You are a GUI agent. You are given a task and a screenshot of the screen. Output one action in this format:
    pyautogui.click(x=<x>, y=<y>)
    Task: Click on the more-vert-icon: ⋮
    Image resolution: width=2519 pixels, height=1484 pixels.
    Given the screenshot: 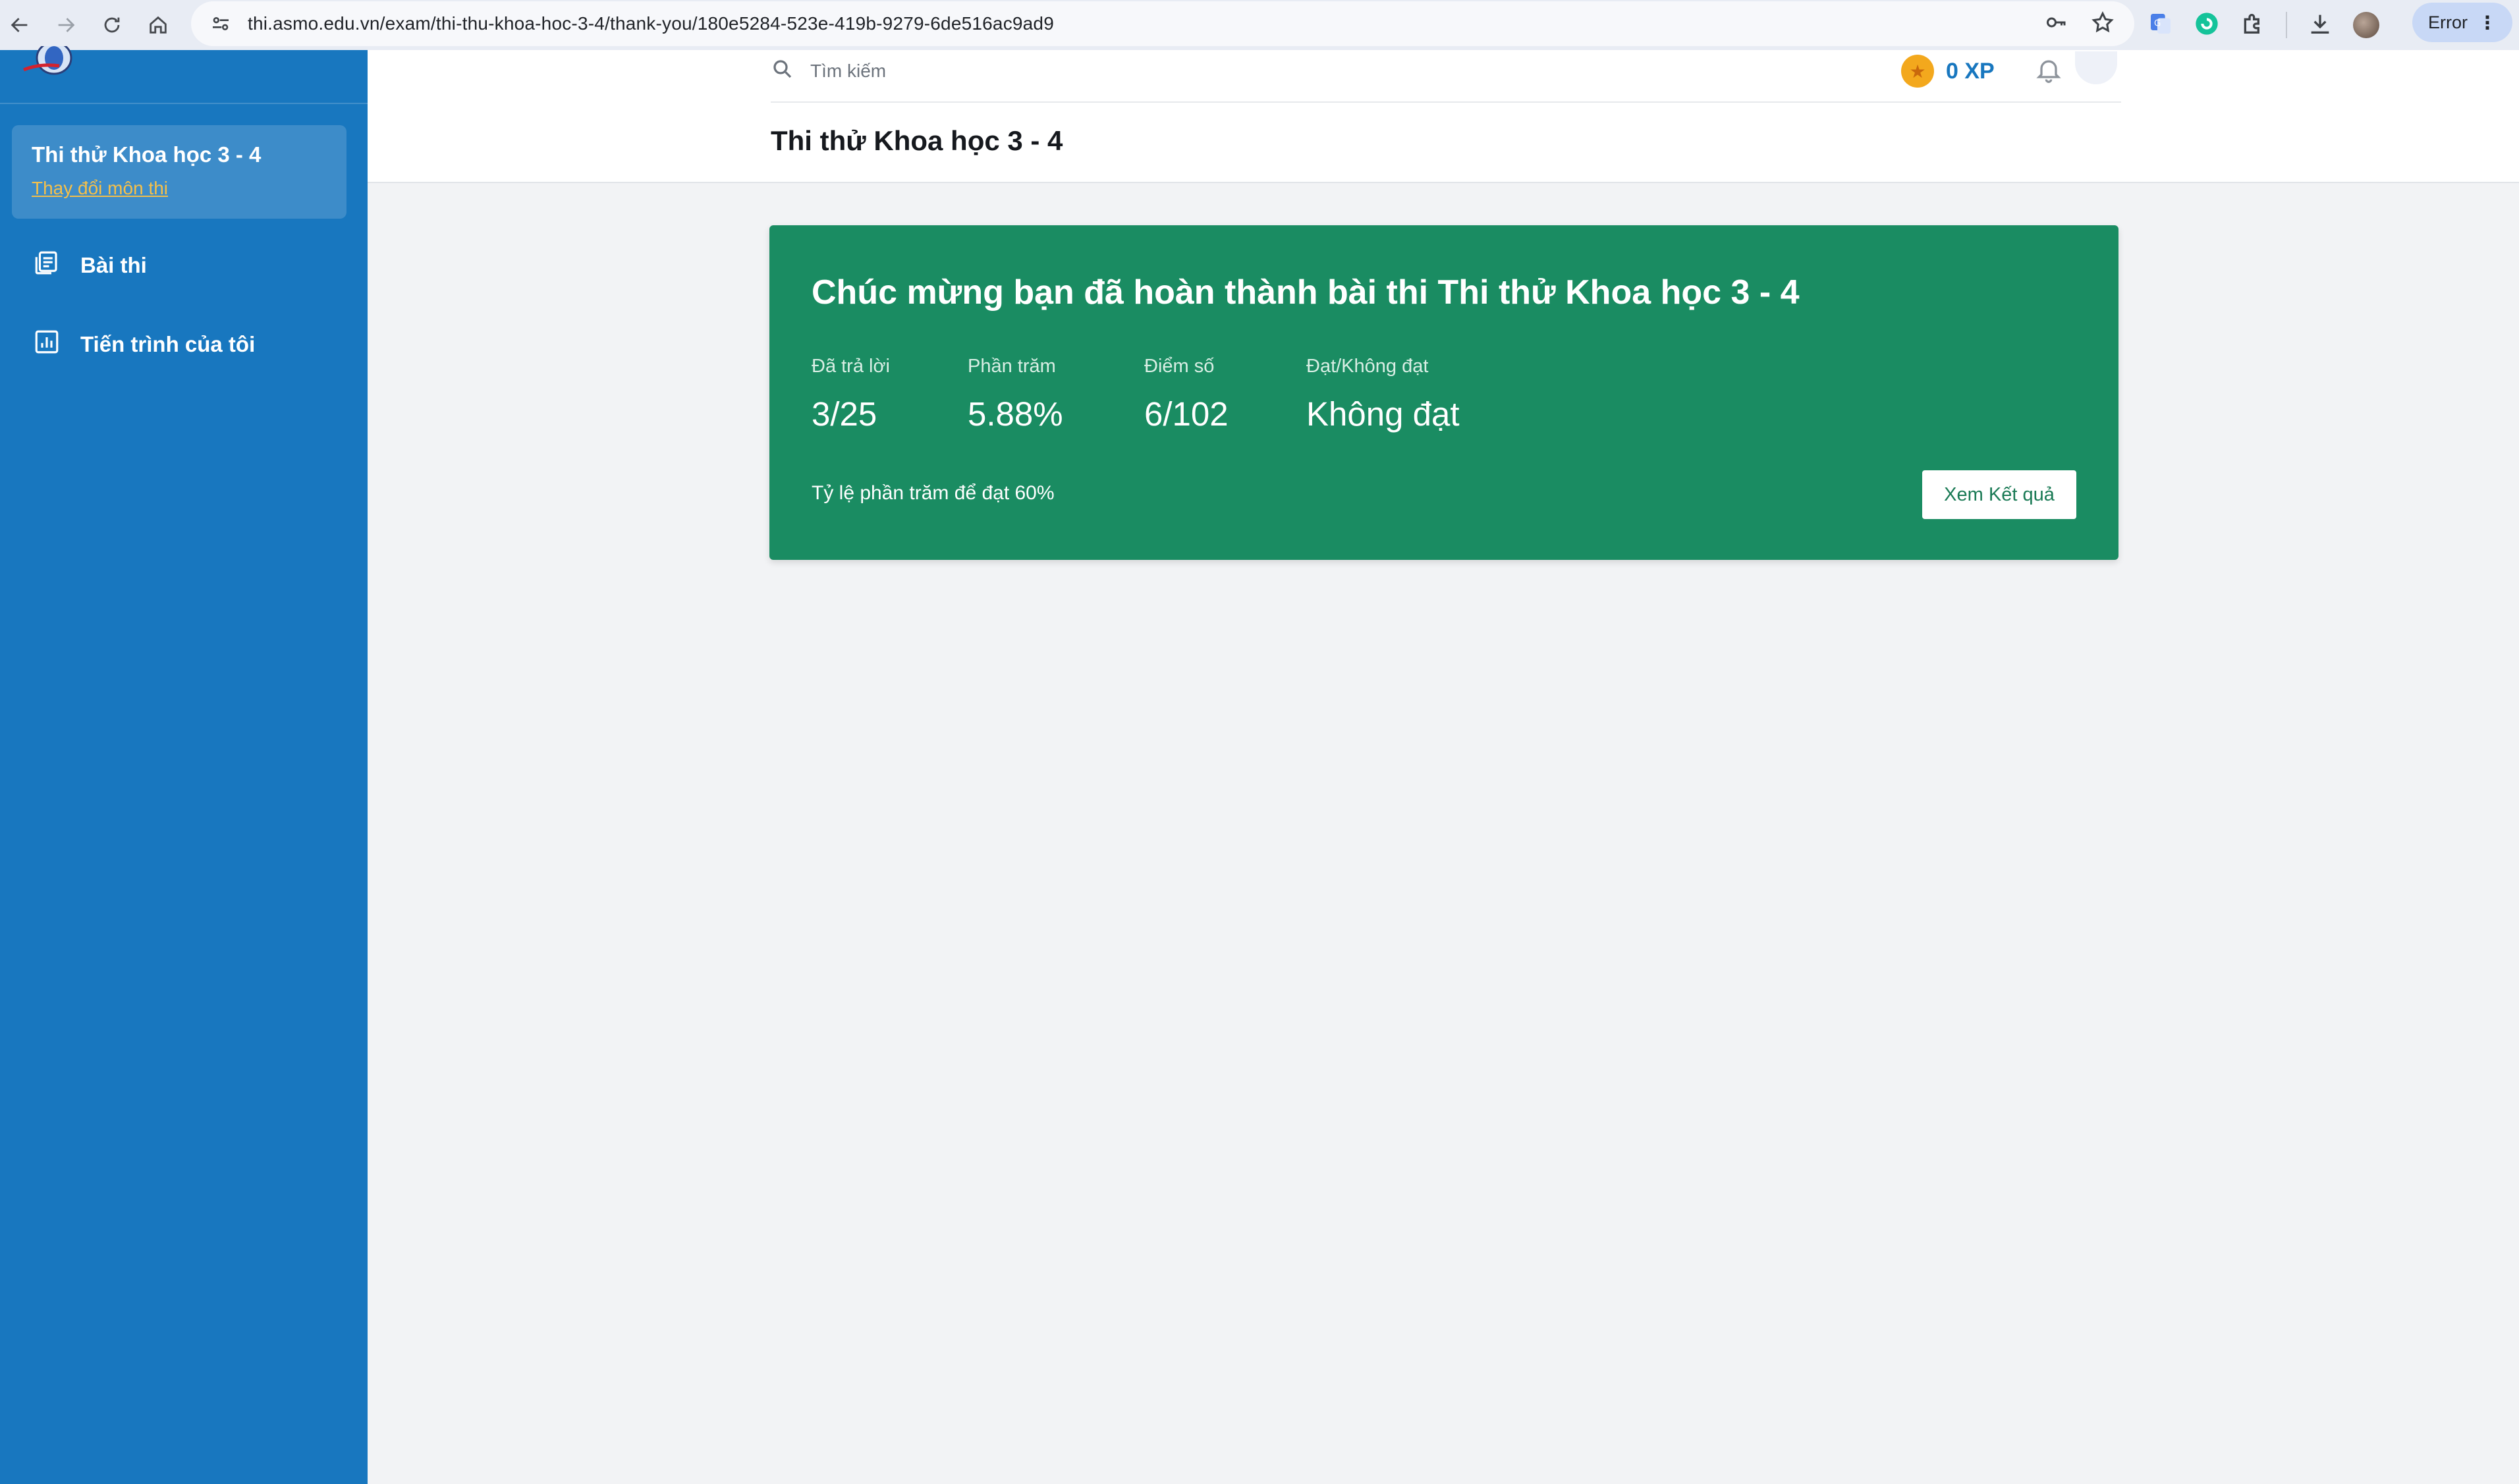 What is the action you would take?
    pyautogui.click(x=2487, y=22)
    